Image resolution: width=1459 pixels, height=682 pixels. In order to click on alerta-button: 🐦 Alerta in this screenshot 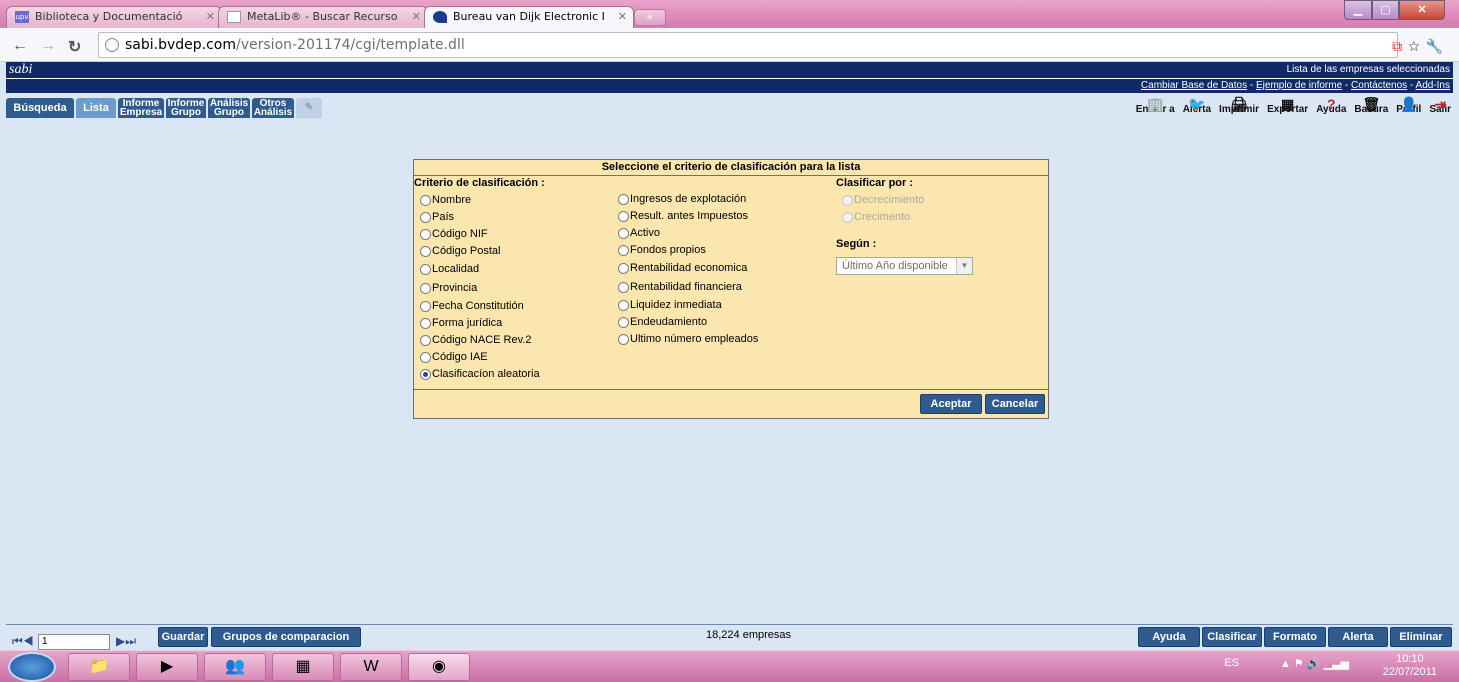, I will do `click(1197, 106)`.